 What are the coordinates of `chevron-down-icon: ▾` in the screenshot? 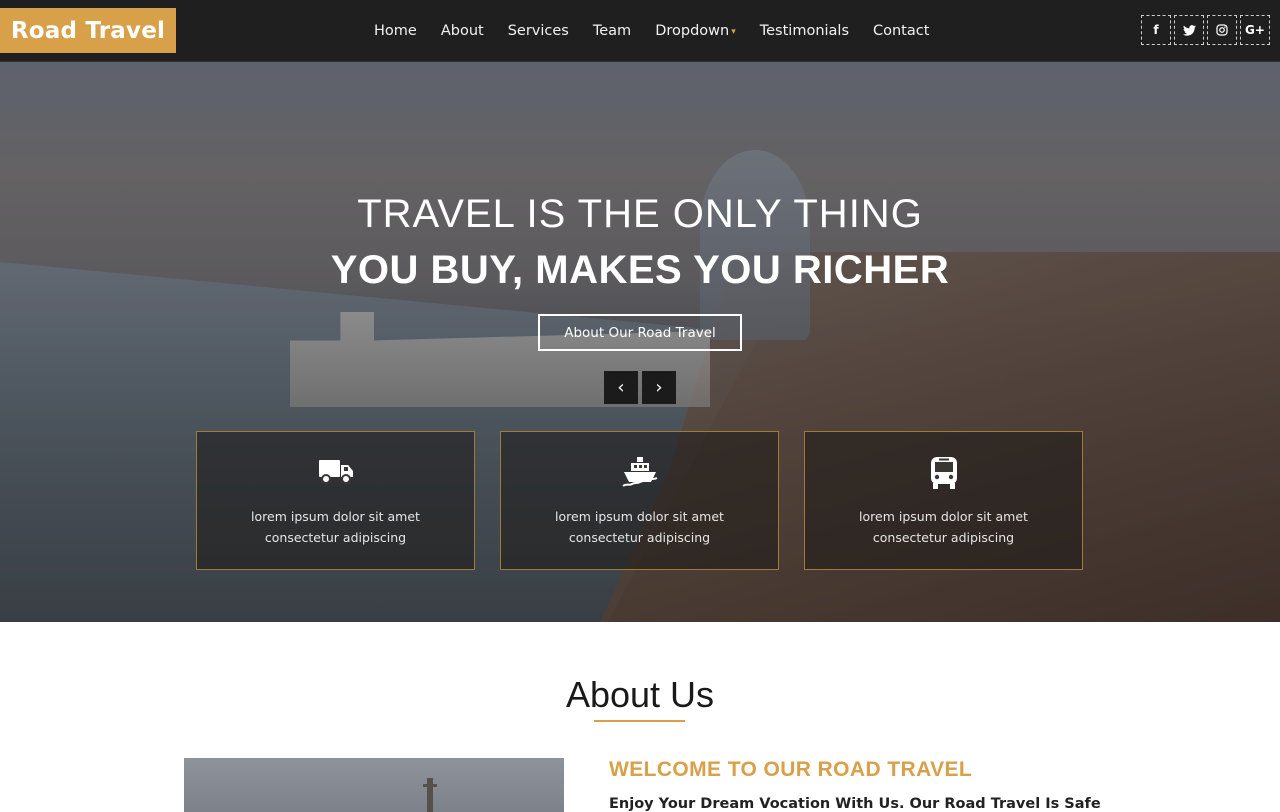 It's located at (733, 32).